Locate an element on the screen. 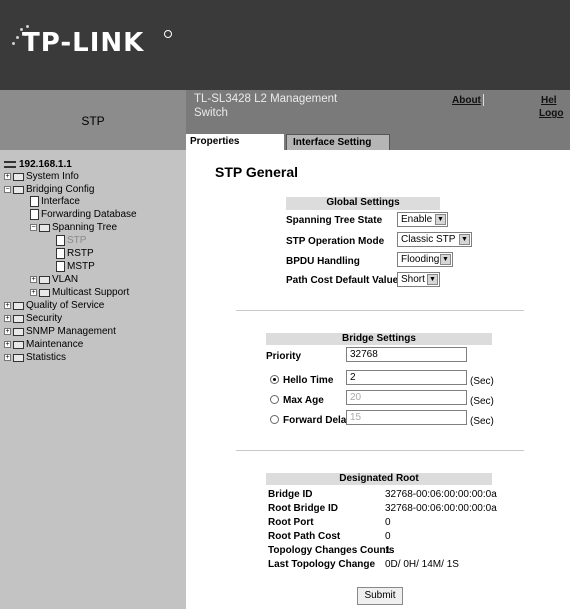 The image size is (570, 609). designated-root-header: Designated Root is located at coordinates (379, 479).